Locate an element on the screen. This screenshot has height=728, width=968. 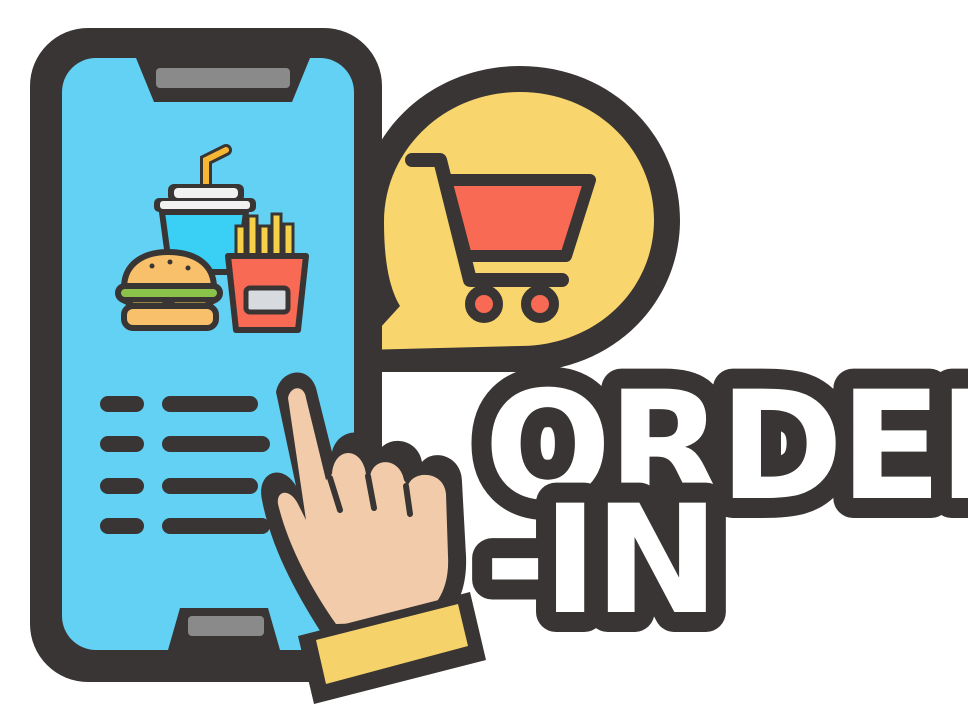
burger-icon is located at coordinates (169, 290).